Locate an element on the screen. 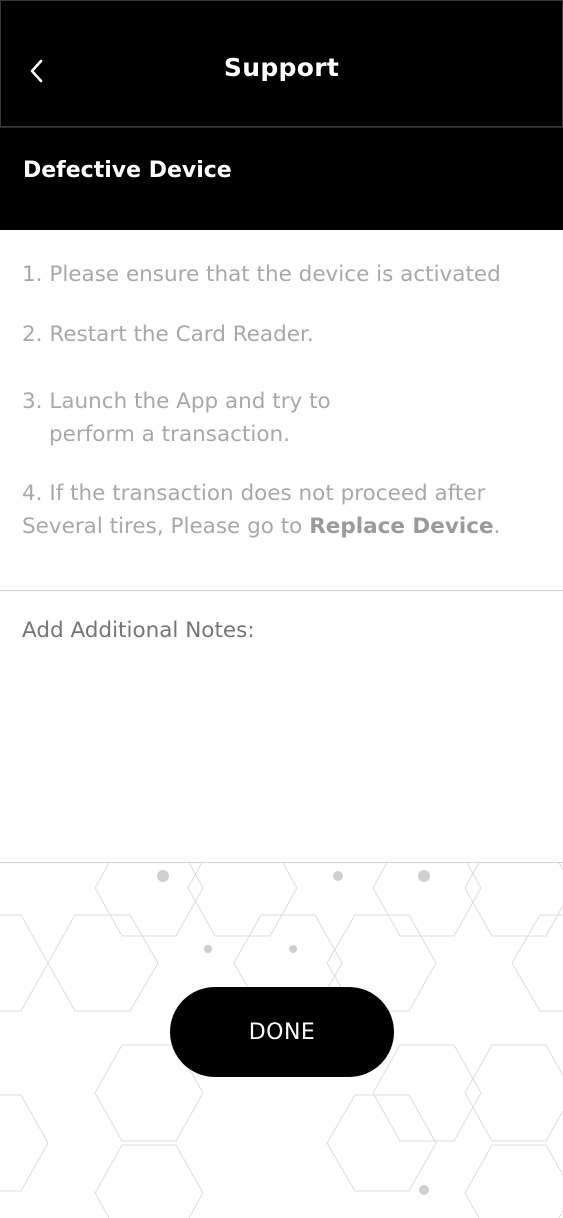  step-3-line-2: perform a transaction. is located at coordinates (169, 434).